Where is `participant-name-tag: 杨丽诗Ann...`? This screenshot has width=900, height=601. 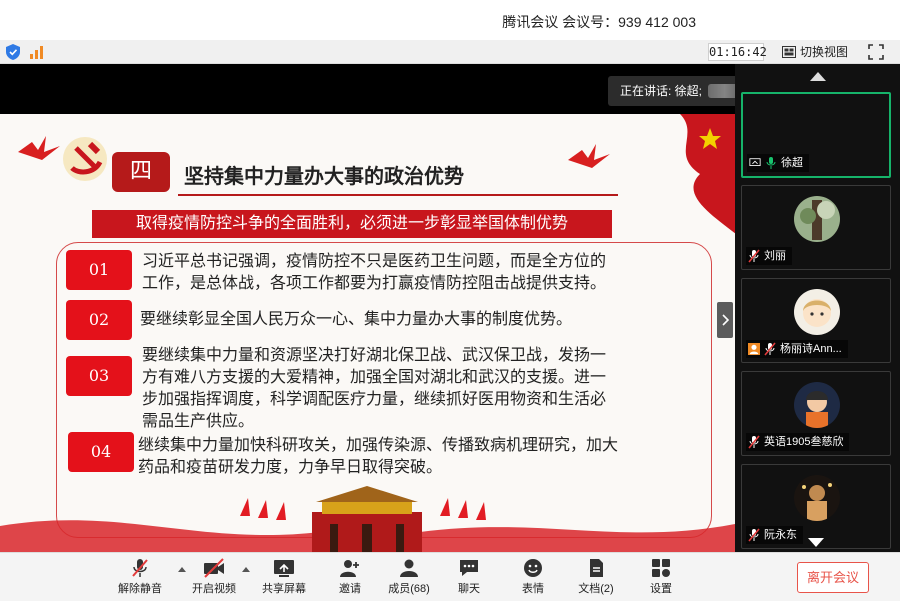 participant-name-tag: 杨丽诗Ann... is located at coordinates (797, 349).